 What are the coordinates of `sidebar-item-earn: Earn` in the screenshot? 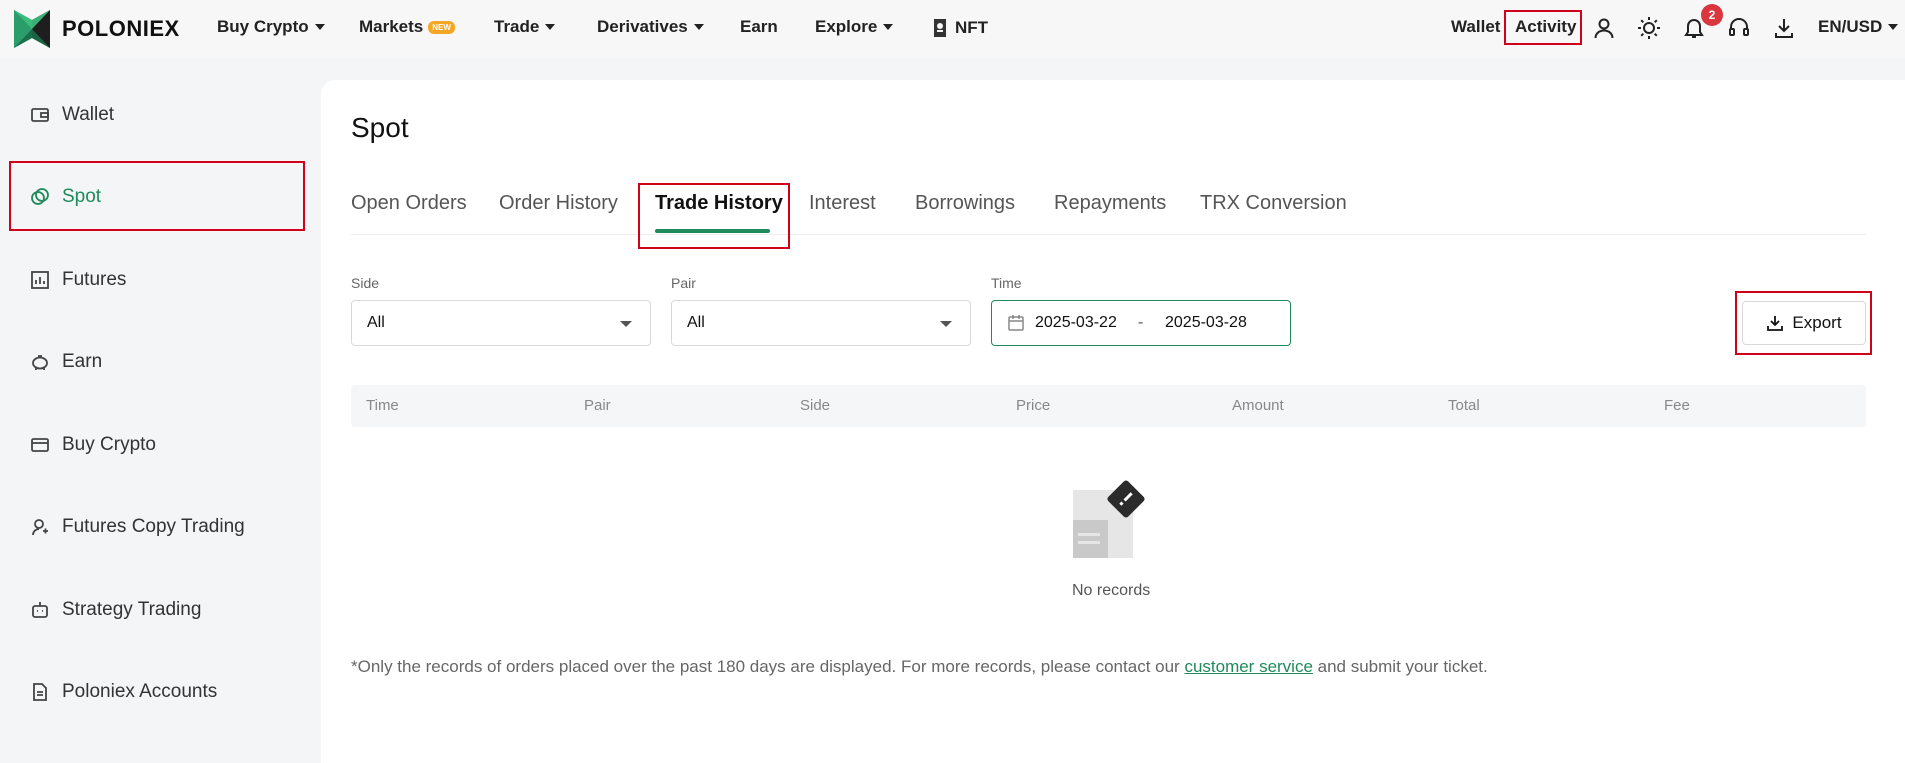 It's located at (66, 362).